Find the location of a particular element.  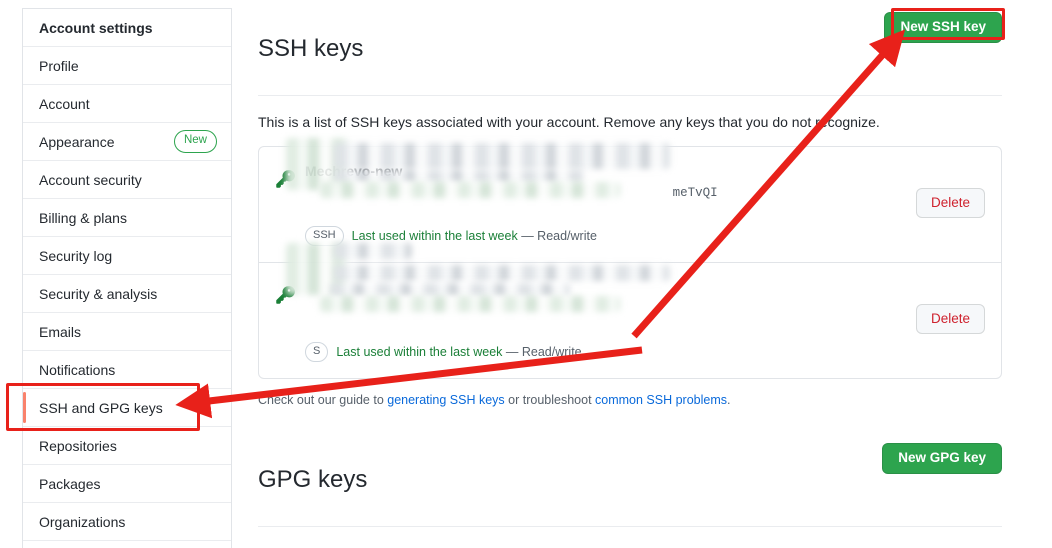

sidebar-item-label: Repositories is located at coordinates (78, 445).